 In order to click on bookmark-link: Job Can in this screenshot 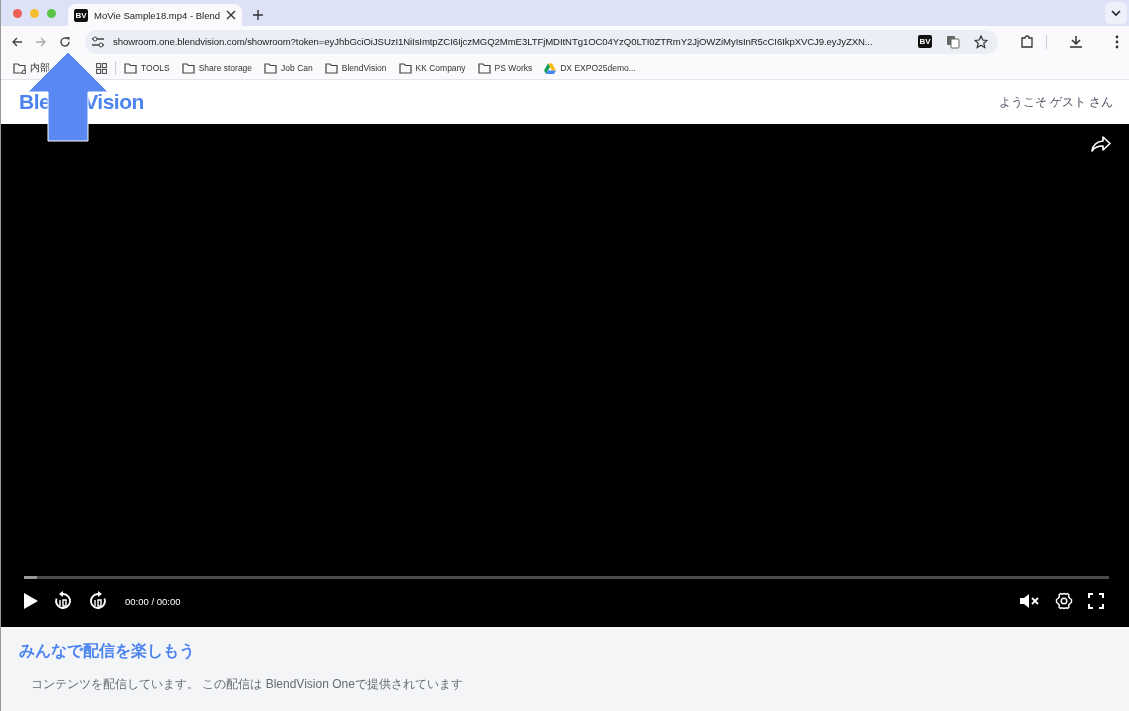, I will do `click(297, 68)`.